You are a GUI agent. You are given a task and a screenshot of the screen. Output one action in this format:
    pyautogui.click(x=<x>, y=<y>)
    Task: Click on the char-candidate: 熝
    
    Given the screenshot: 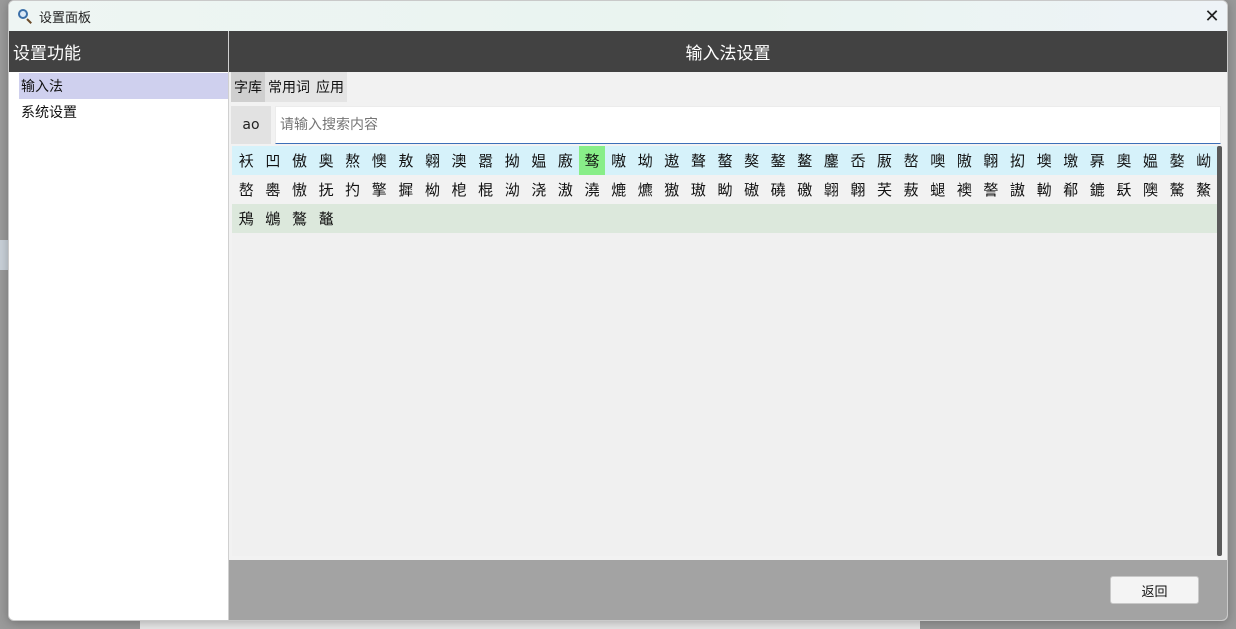 What is the action you would take?
    pyautogui.click(x=618, y=189)
    